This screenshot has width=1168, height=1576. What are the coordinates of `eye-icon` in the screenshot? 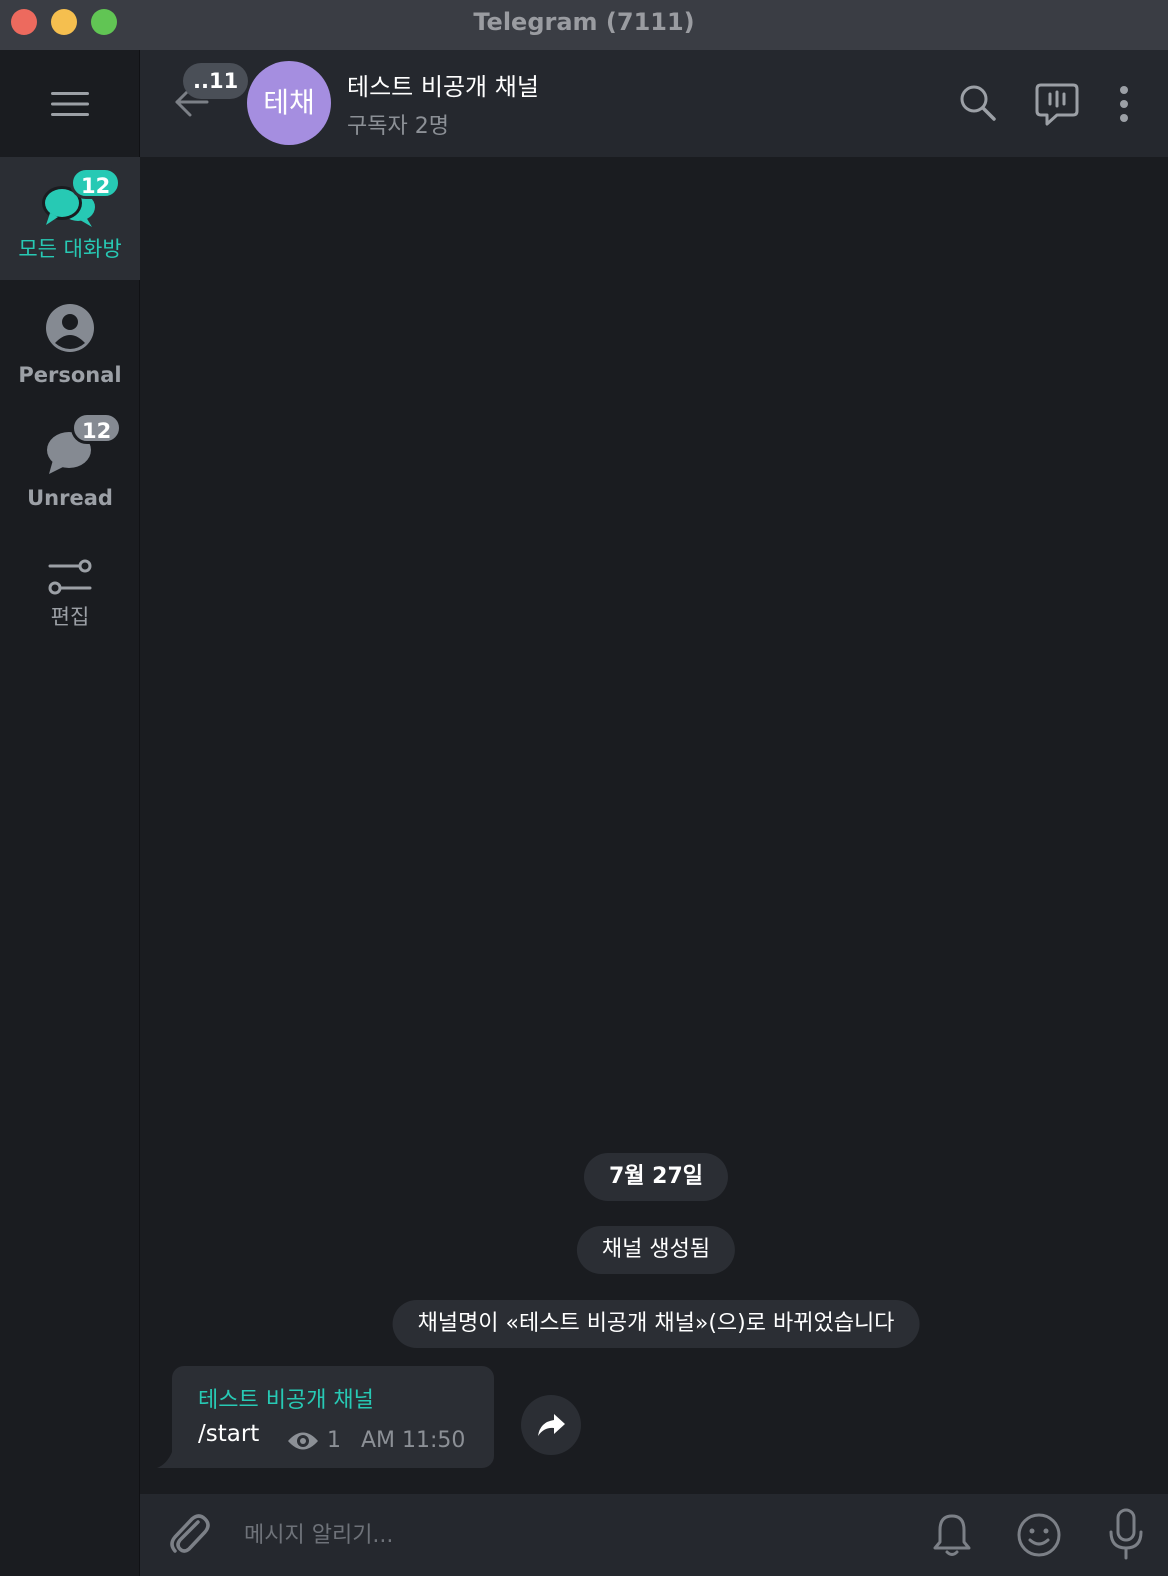 It's located at (303, 1440).